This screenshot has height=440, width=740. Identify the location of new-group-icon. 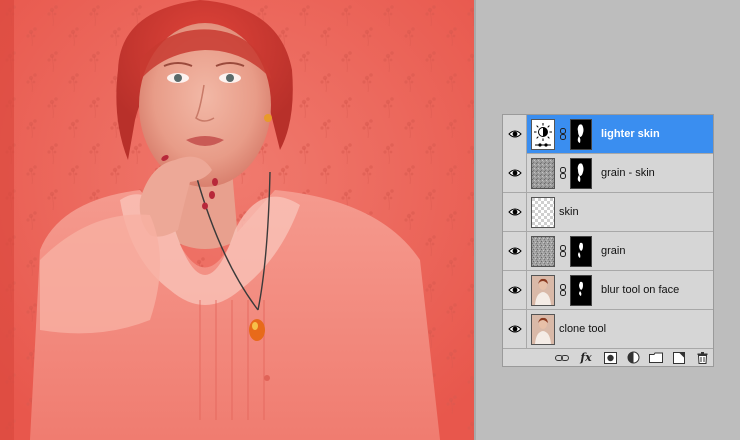
(656, 357).